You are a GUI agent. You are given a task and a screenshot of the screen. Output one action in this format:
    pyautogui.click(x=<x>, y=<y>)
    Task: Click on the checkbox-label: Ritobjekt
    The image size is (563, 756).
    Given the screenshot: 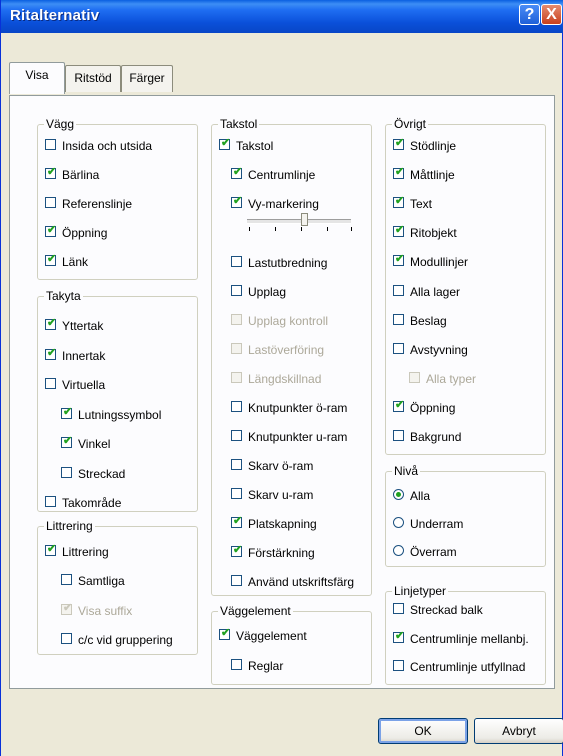 What is the action you would take?
    pyautogui.click(x=433, y=233)
    